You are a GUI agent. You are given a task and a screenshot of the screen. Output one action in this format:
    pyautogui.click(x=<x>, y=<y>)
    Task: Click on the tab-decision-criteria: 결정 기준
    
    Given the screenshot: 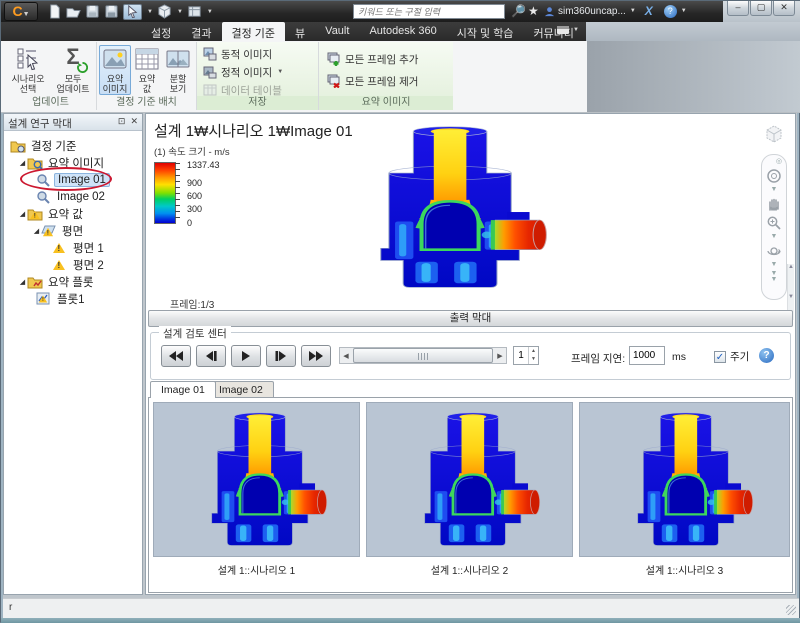 What is the action you would take?
    pyautogui.click(x=253, y=31)
    